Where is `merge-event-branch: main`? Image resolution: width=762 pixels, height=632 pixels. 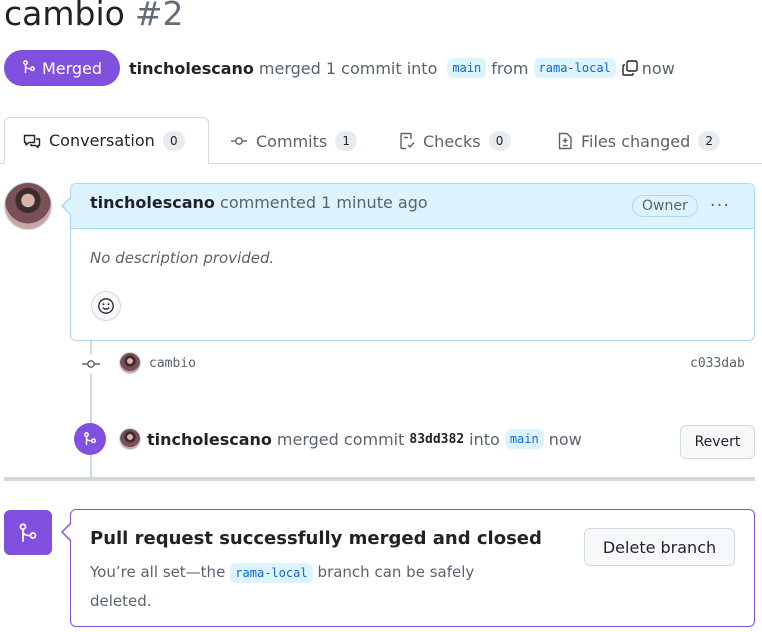
merge-event-branch: main is located at coordinates (524, 439).